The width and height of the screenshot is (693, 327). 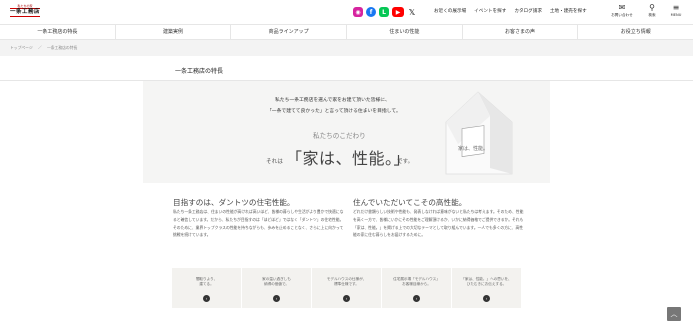 What do you see at coordinates (334, 111) in the screenshot?
I see `hero-intro-line2: 「一条で建てて良かった」と言って頂ける住まいを目指して。` at bounding box center [334, 111].